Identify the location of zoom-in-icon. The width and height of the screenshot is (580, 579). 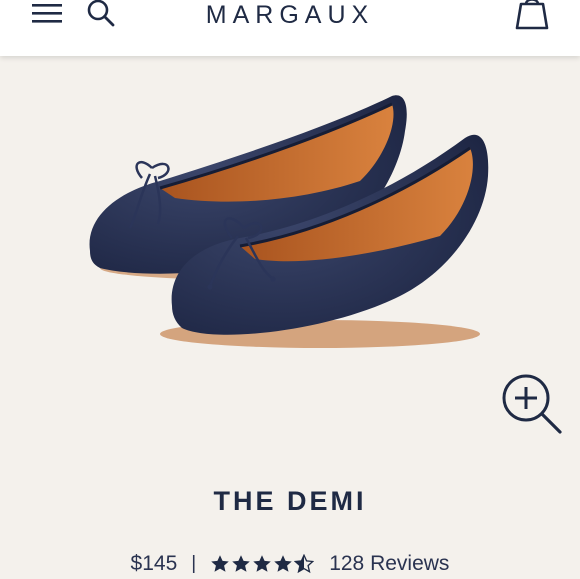
(532, 404).